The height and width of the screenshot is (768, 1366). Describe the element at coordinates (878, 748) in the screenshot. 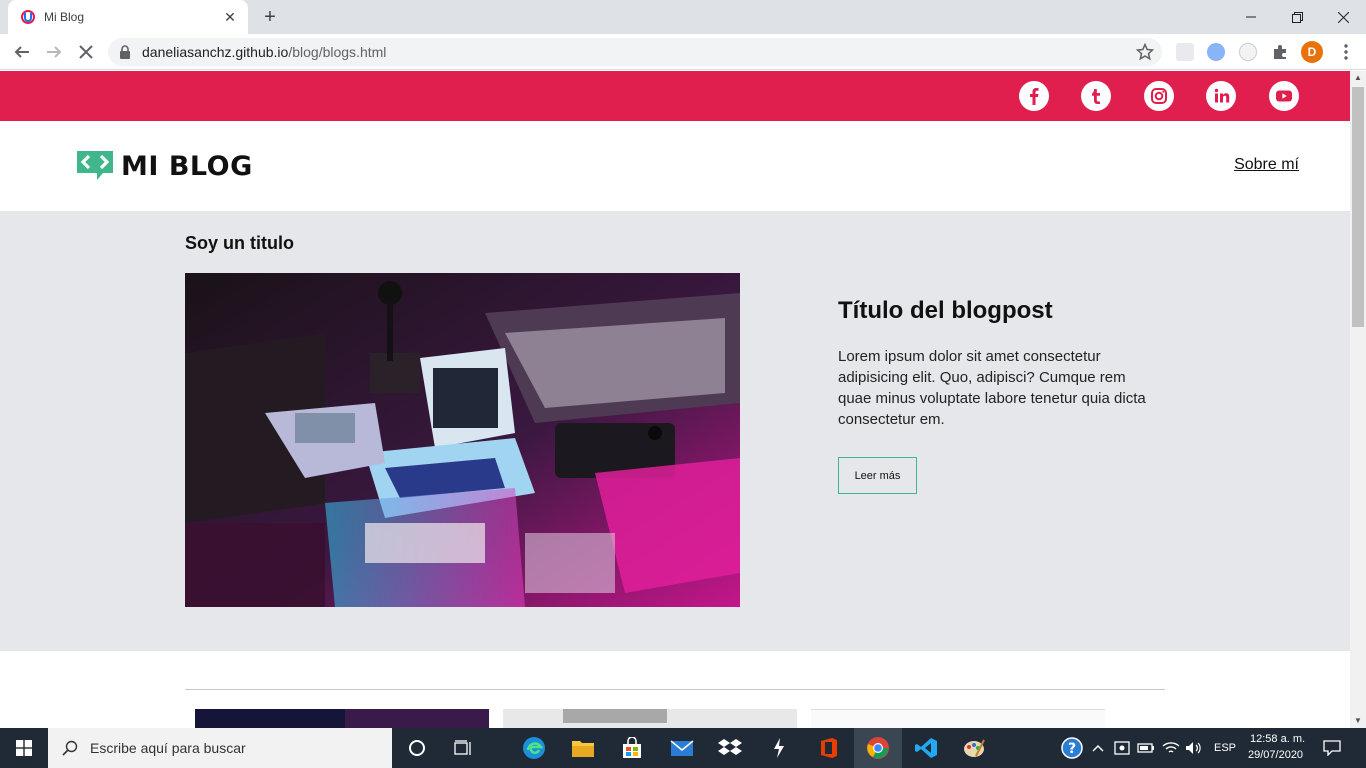

I see `chrome-icon` at that location.